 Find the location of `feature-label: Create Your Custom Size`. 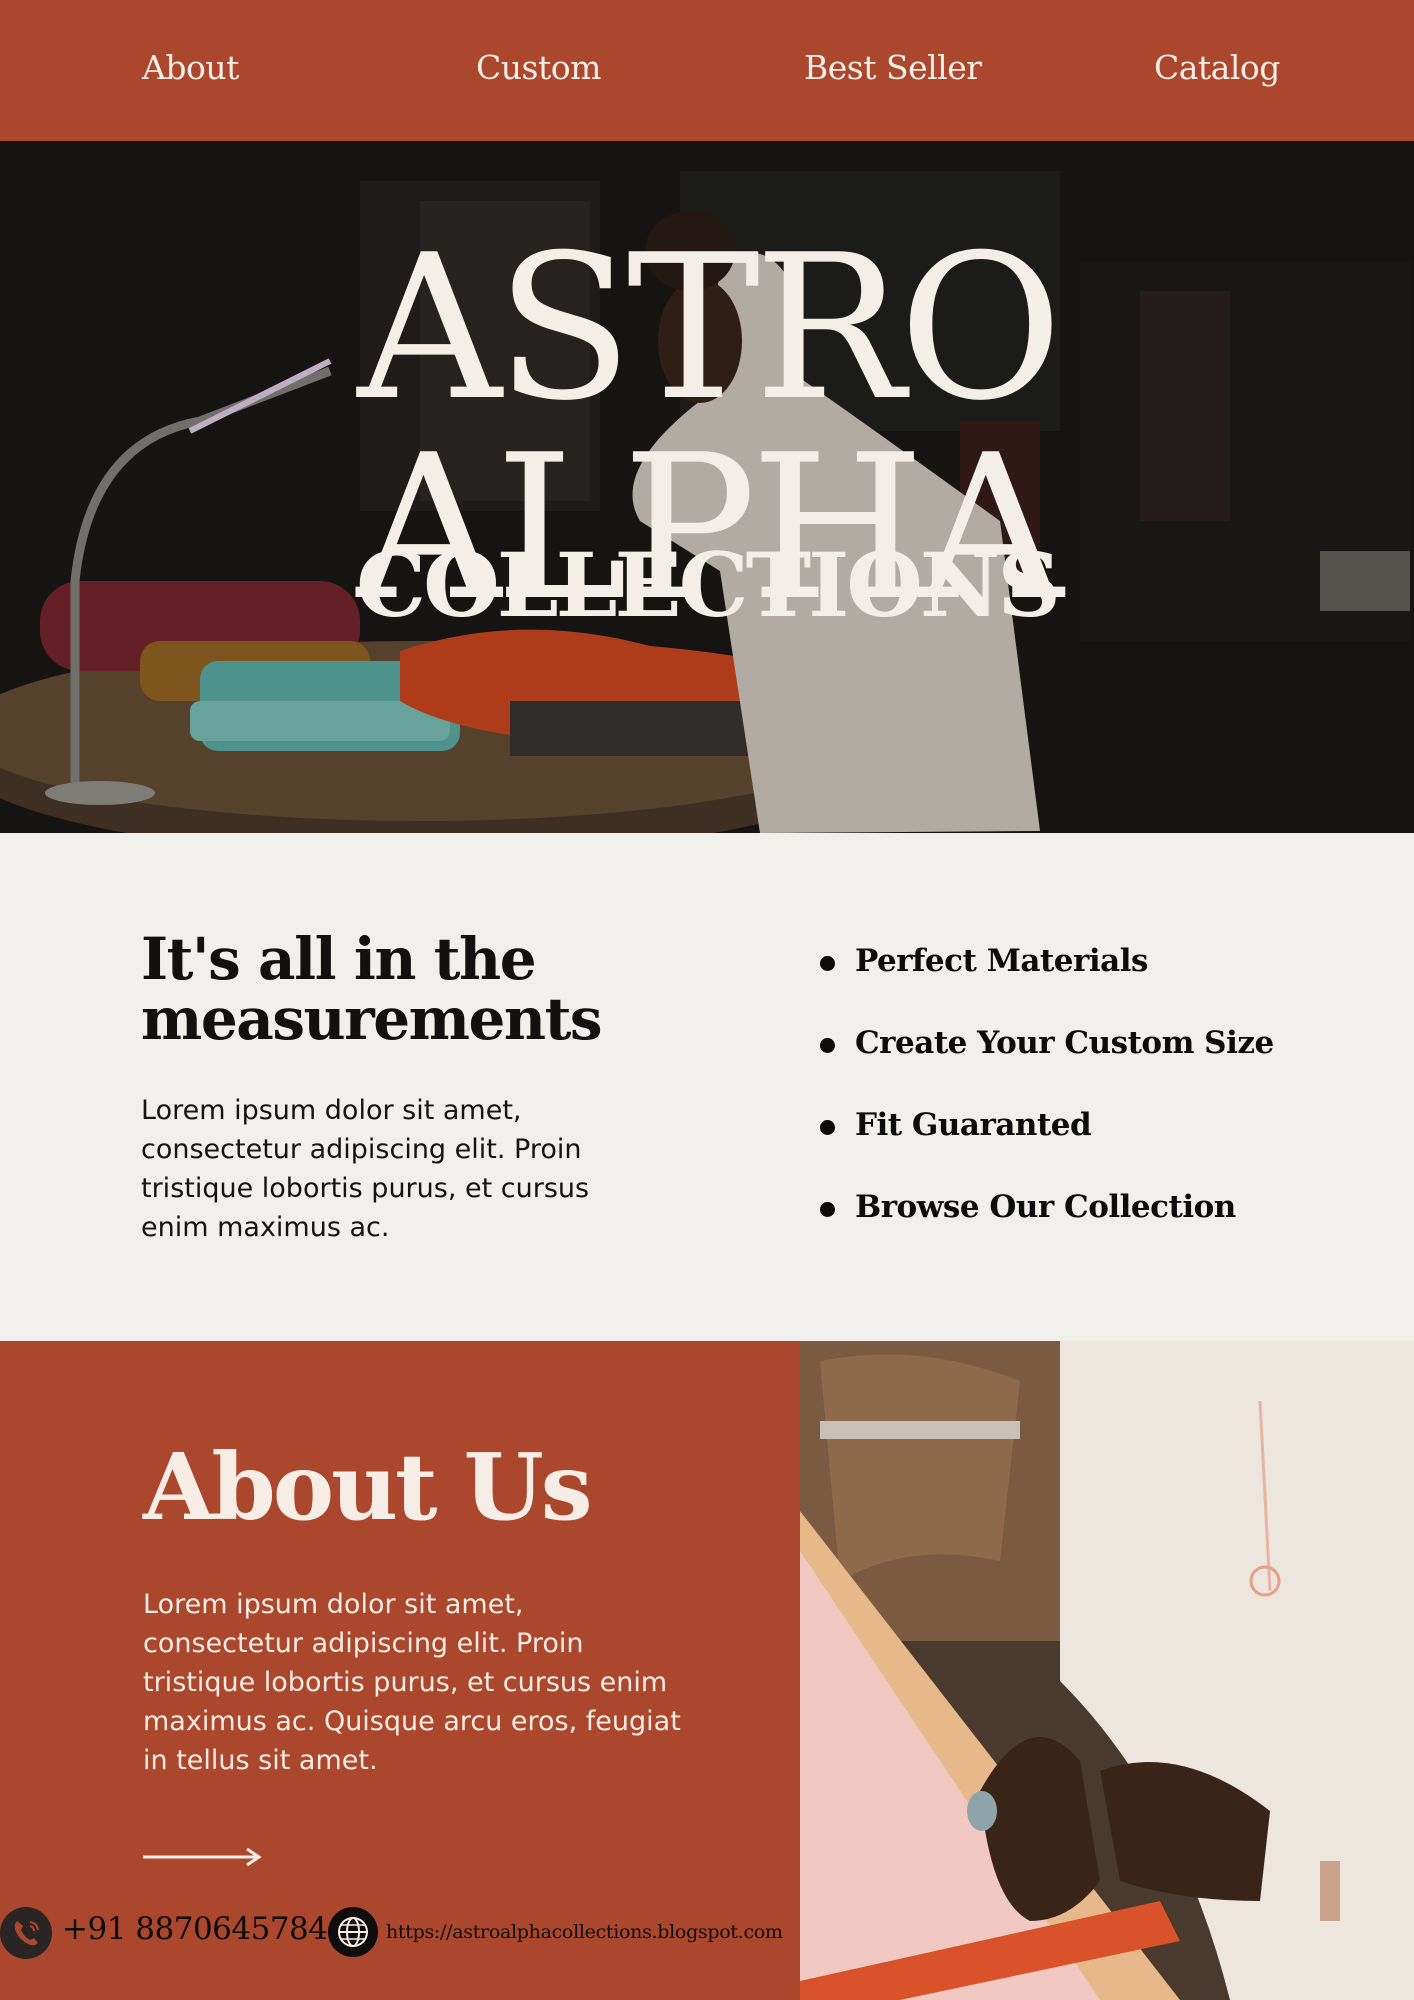

feature-label: Create Your Custom Size is located at coordinates (1064, 1043).